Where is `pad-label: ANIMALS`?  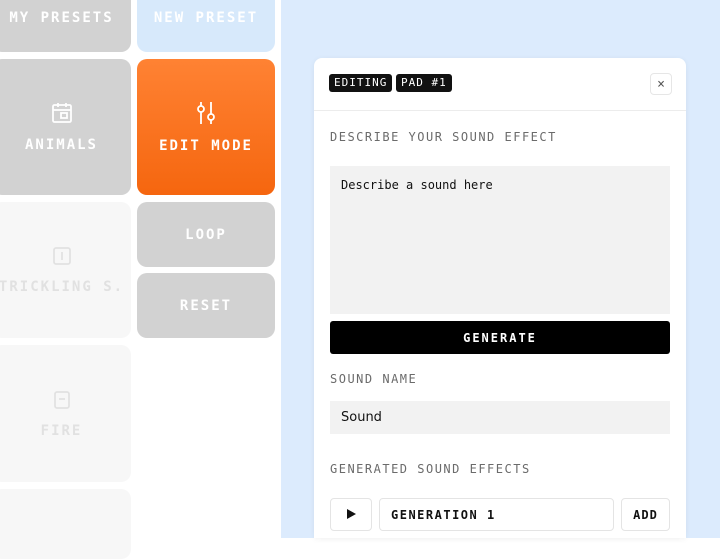 pad-label: ANIMALS is located at coordinates (61, 145).